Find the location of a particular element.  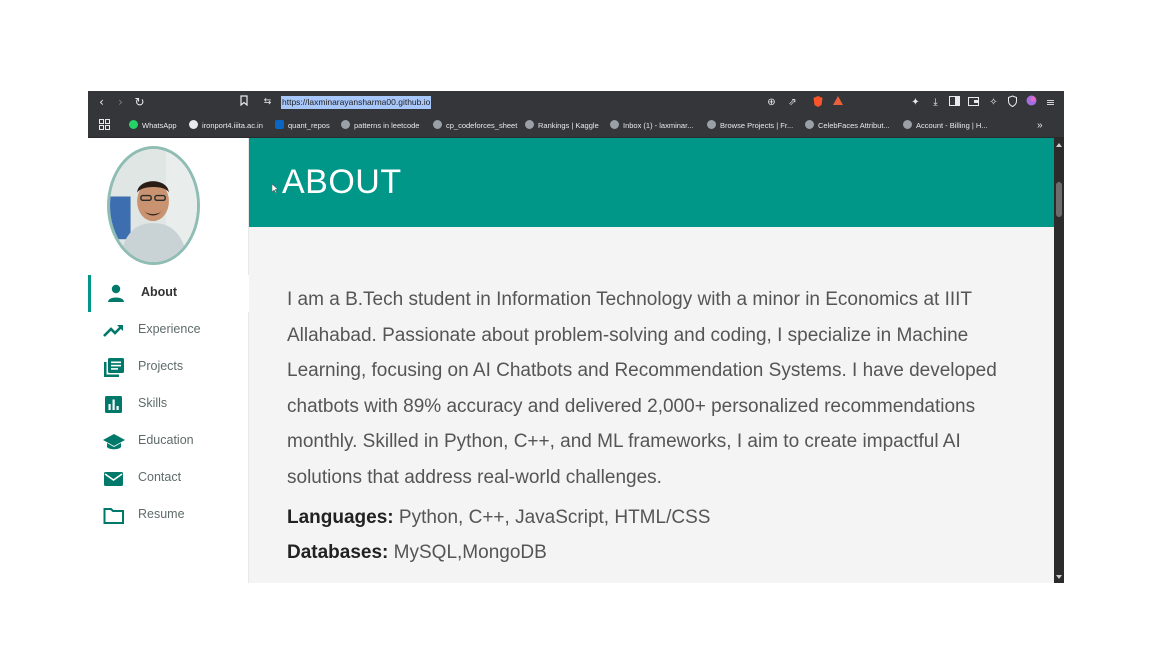

forward-icon: › is located at coordinates (120, 102).